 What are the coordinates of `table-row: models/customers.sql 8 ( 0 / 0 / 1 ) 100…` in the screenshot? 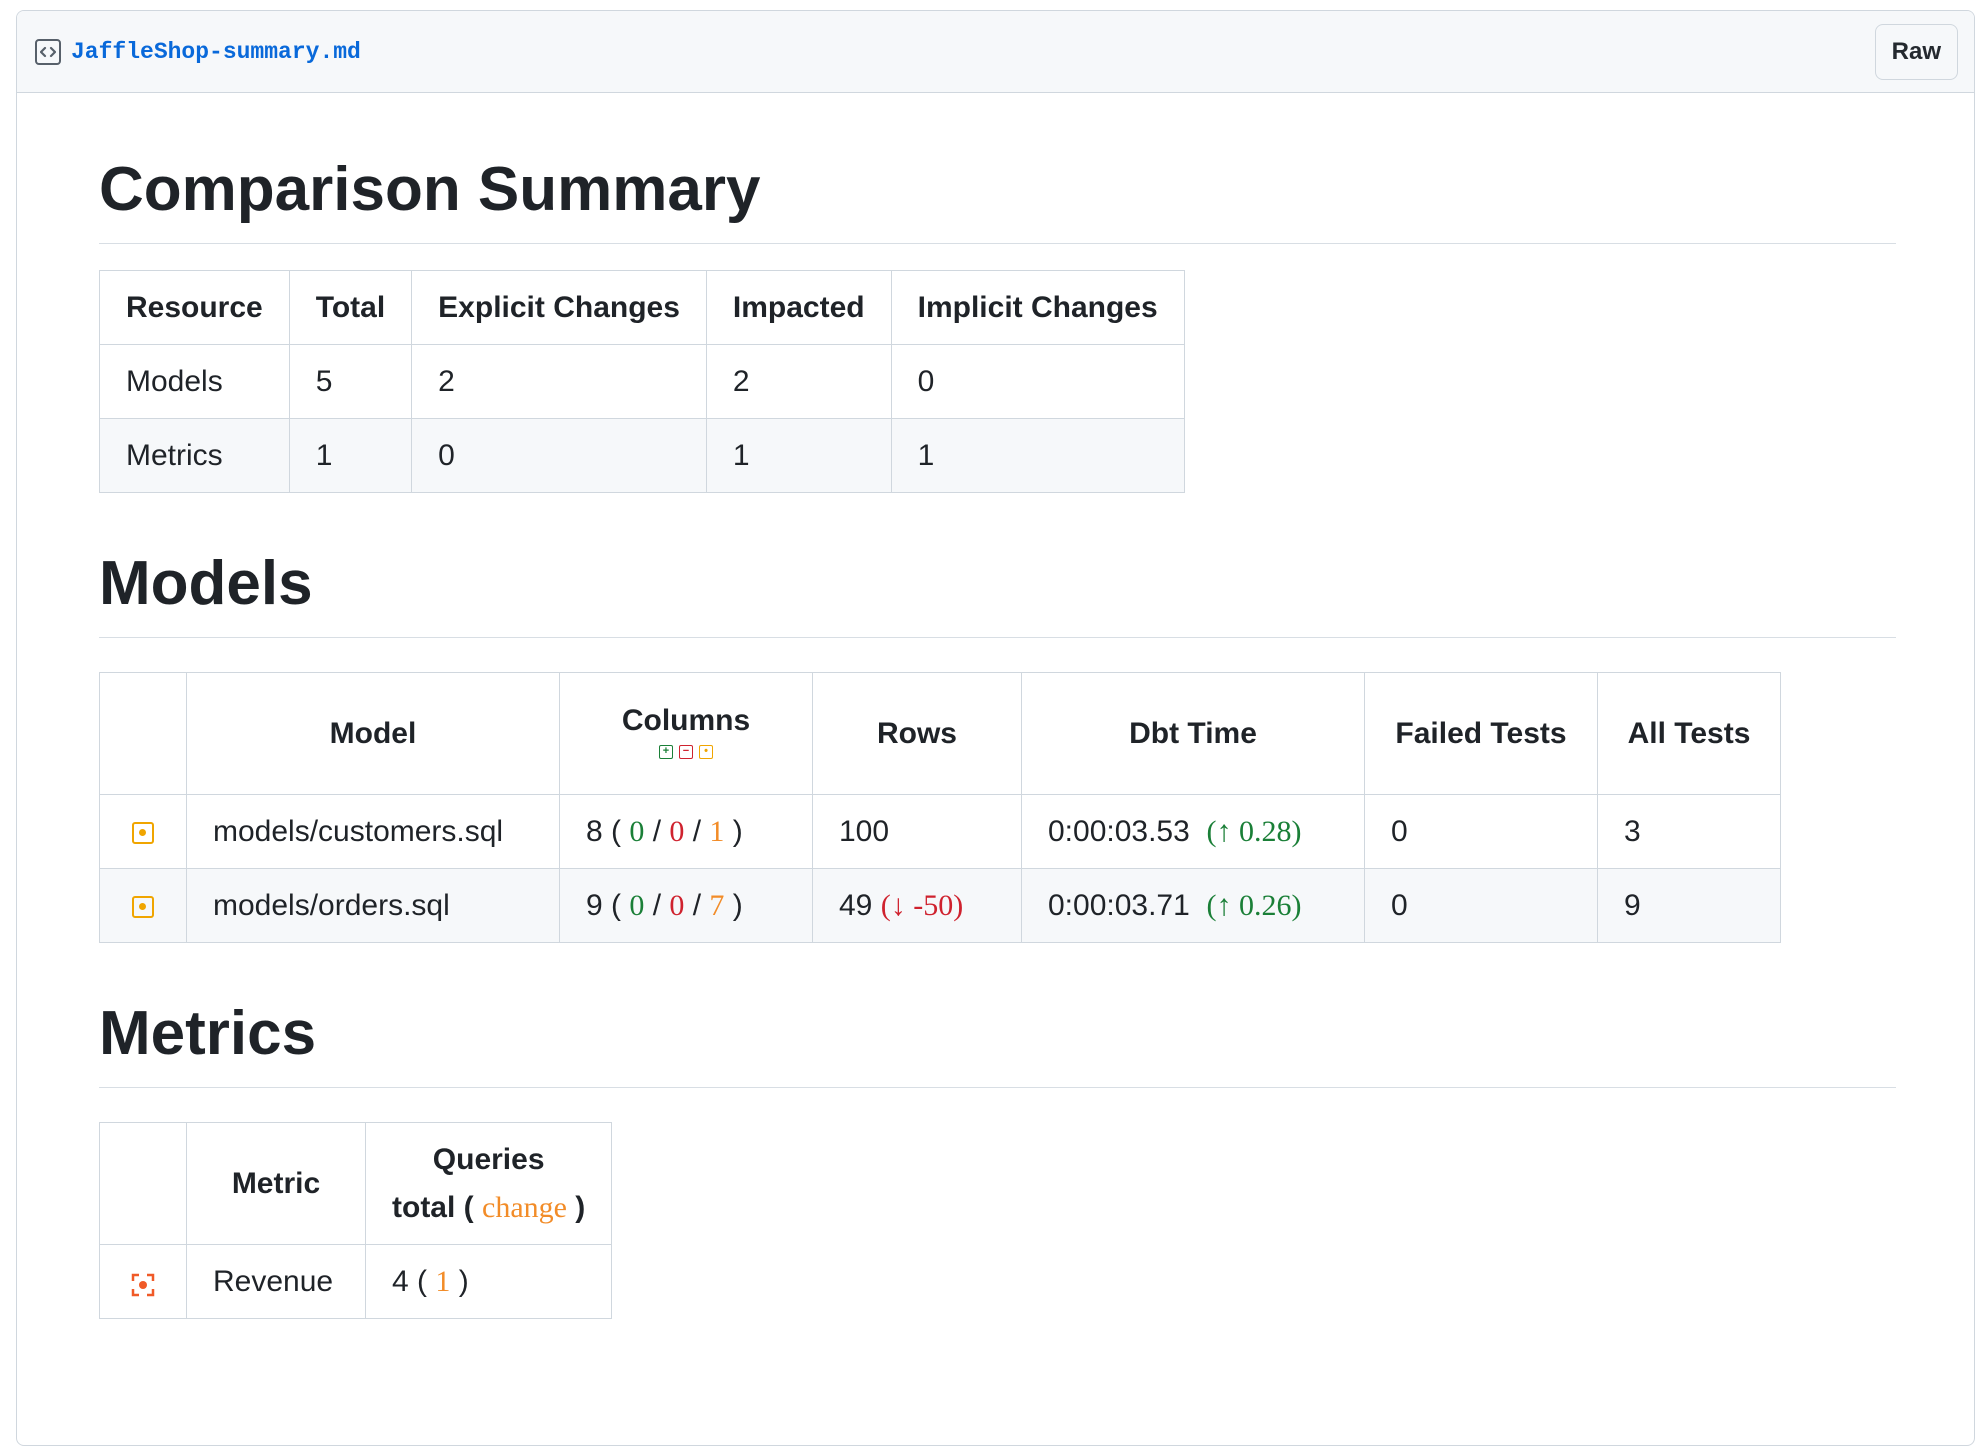 It's located at (940, 831).